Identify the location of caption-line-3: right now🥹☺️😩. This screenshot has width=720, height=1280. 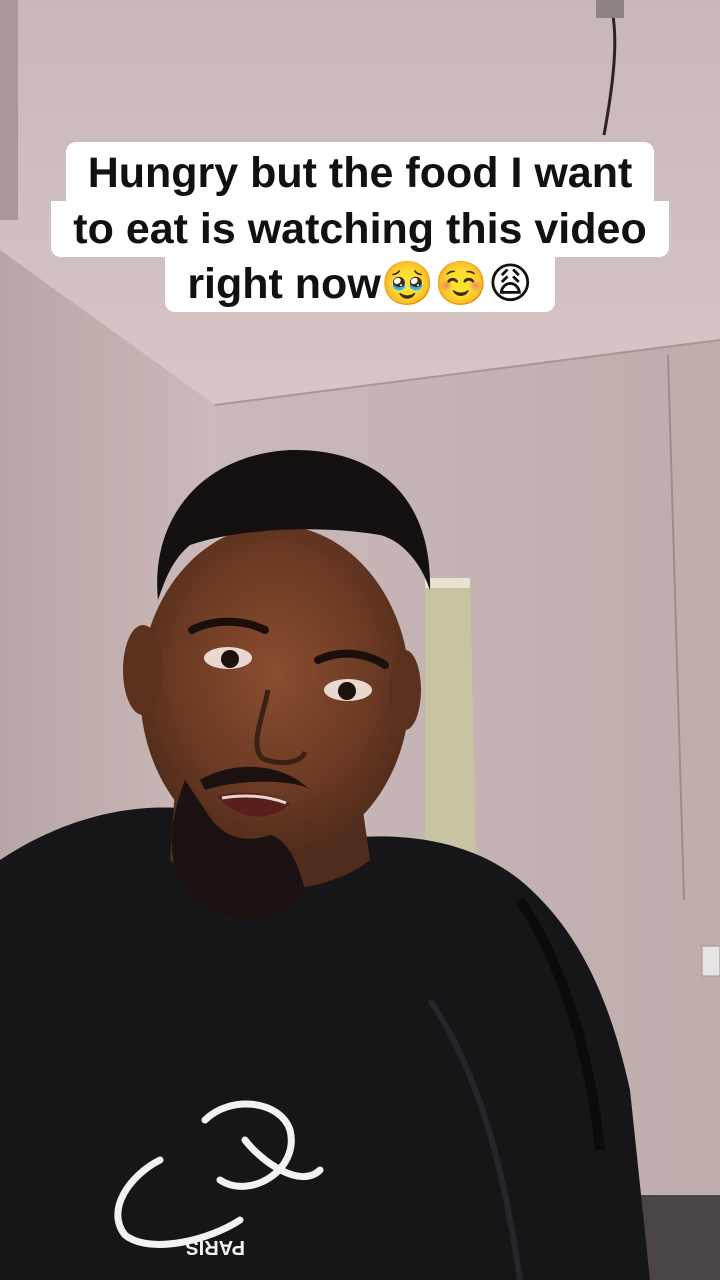
(360, 284).